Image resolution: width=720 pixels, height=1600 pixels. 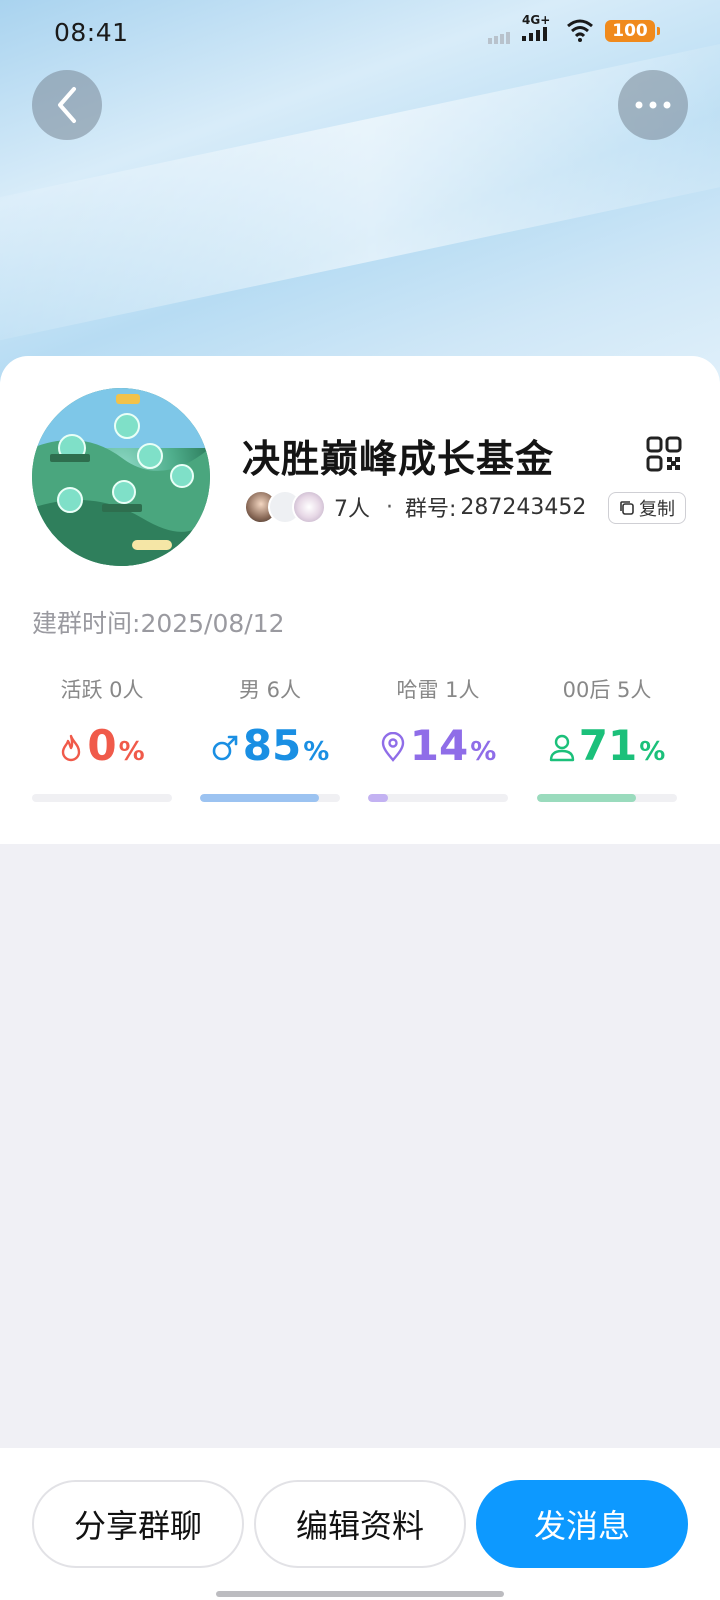 I want to click on flame-icon, so click(x=71, y=748).